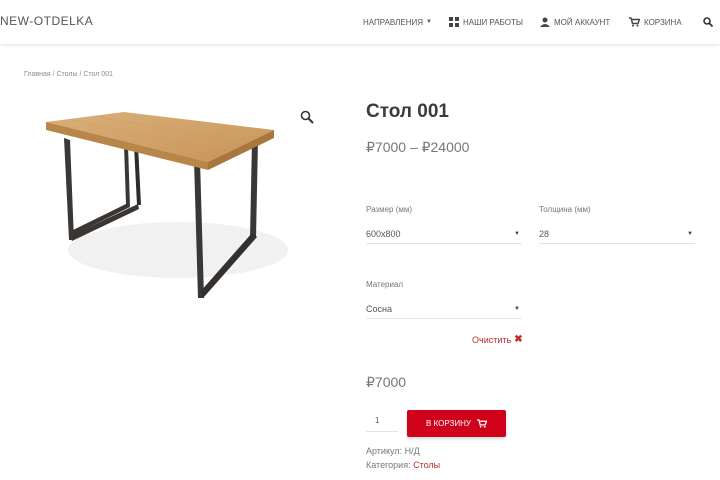 This screenshot has height=480, width=720. Describe the element at coordinates (444, 309) in the screenshot. I see `material-select: Сосна ▼` at that location.